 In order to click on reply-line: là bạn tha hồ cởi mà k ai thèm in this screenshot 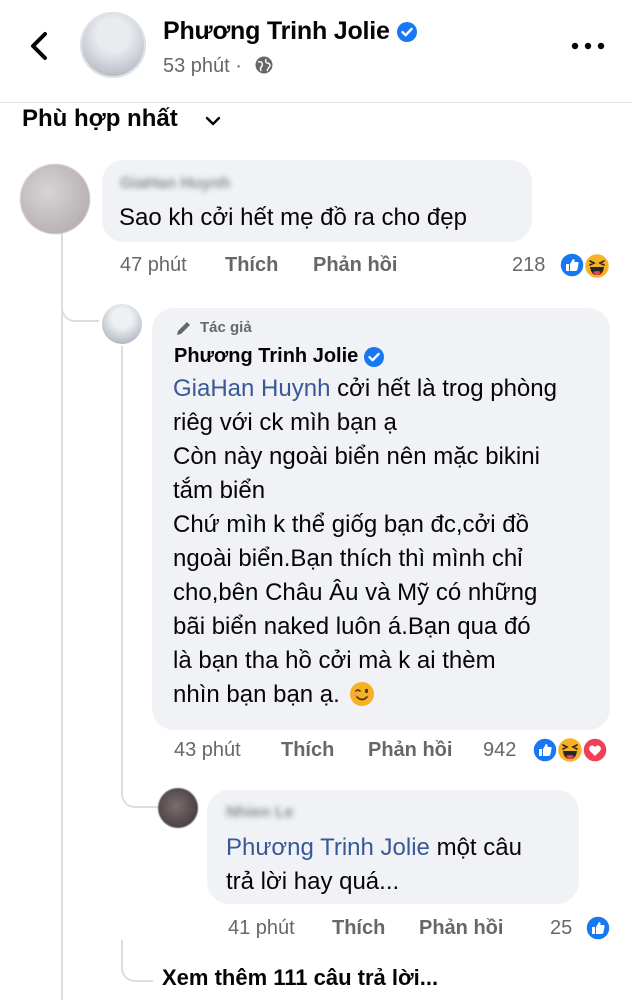, I will do `click(334, 660)`.